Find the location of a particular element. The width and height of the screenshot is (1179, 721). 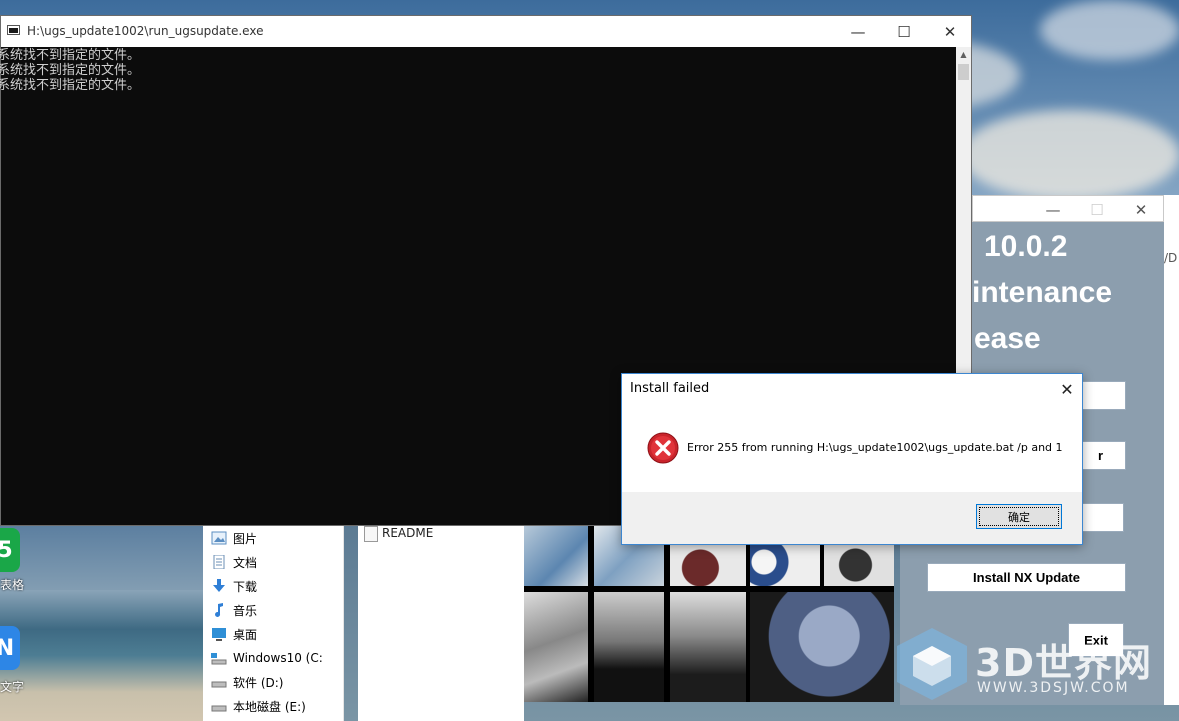

error-icon is located at coordinates (663, 448).